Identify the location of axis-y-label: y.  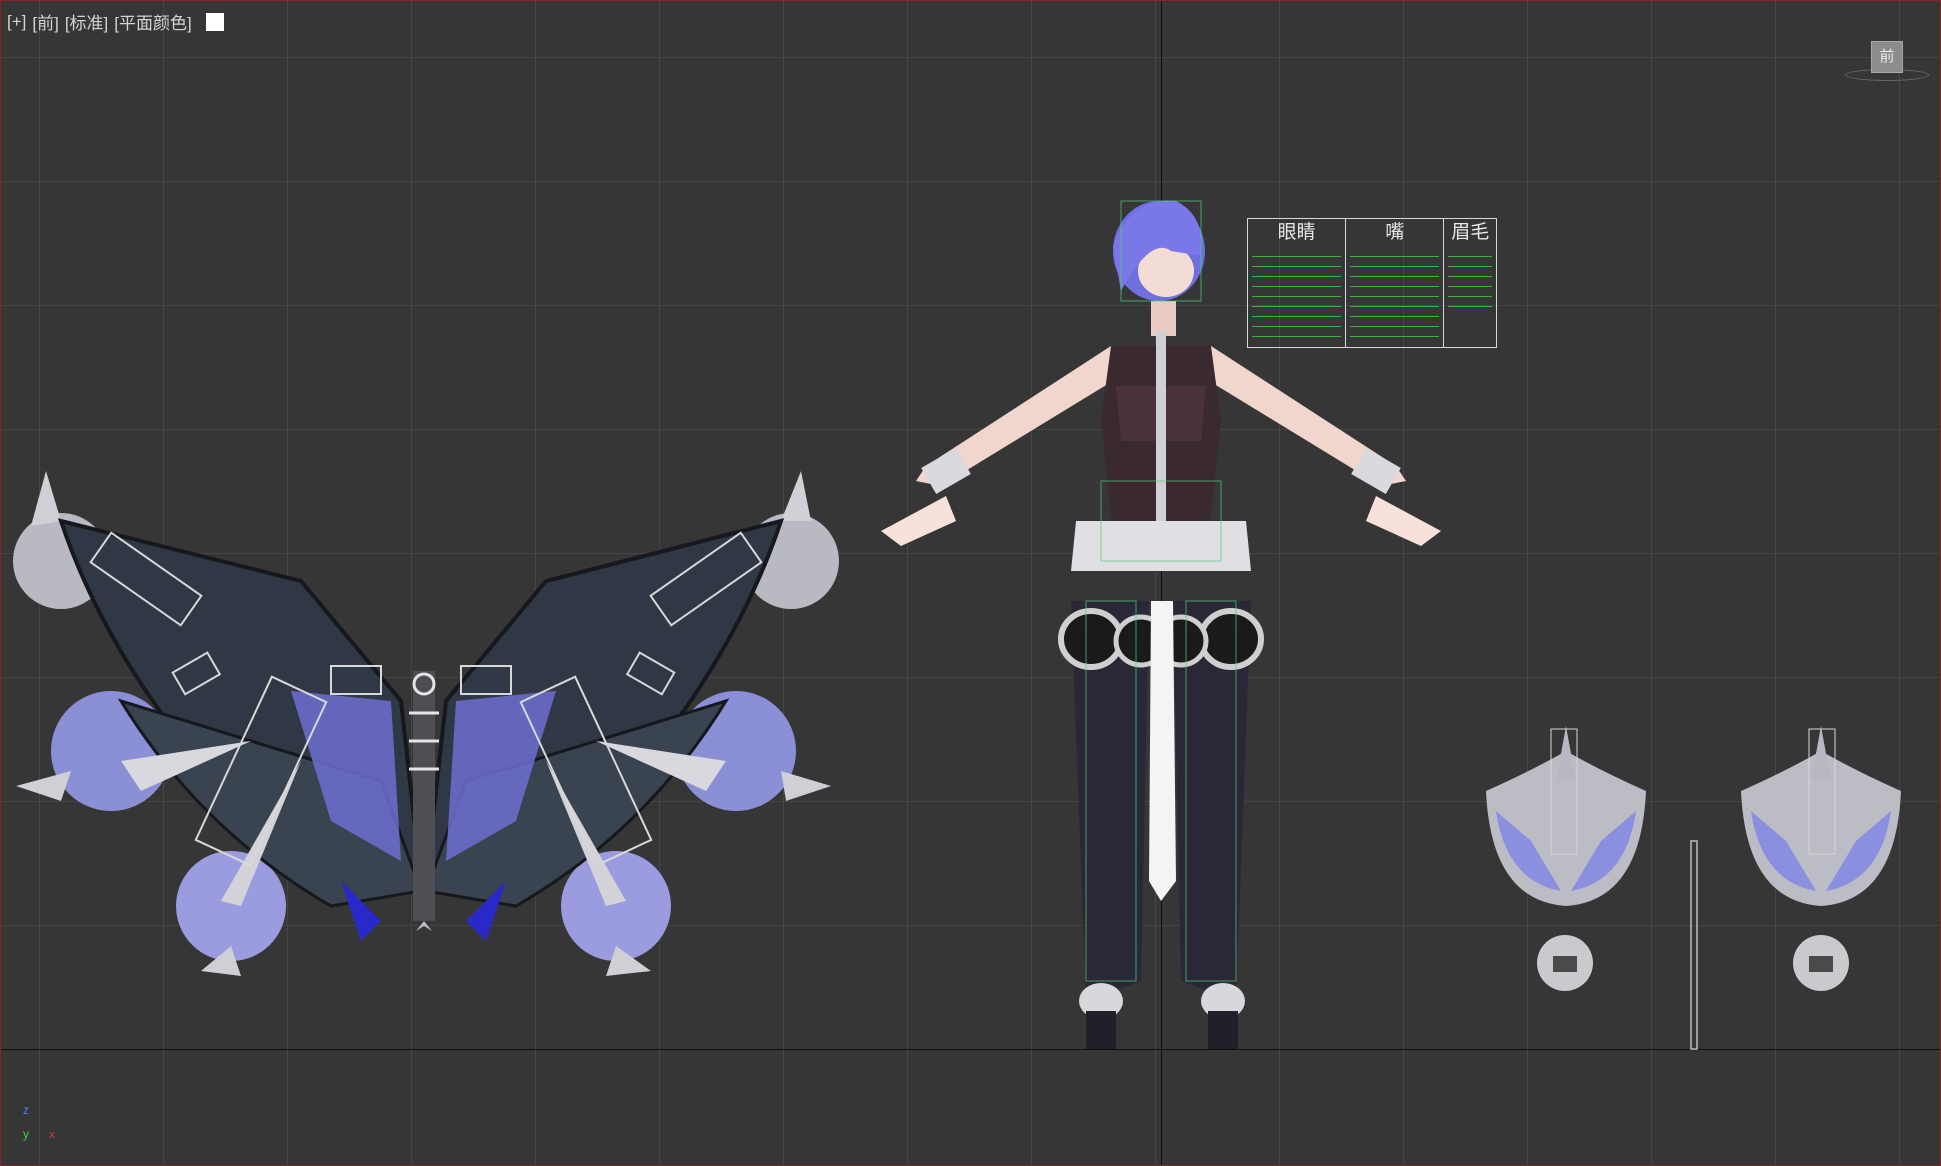
(26, 1134).